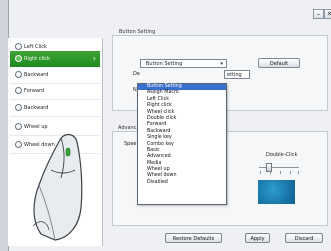 The height and width of the screenshot is (251, 331). Describe the element at coordinates (257, 238) in the screenshot. I see `apply-button: Apply` at that location.